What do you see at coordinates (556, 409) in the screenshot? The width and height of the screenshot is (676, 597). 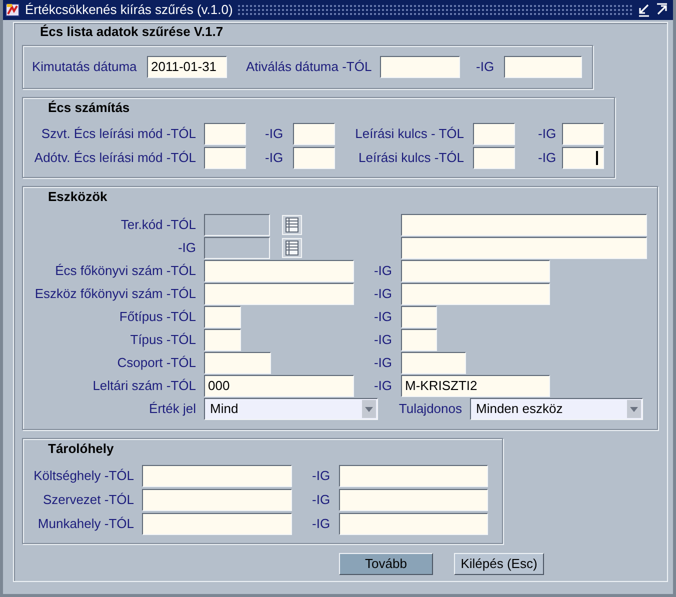 I see `dropdown: Minden eszköz` at bounding box center [556, 409].